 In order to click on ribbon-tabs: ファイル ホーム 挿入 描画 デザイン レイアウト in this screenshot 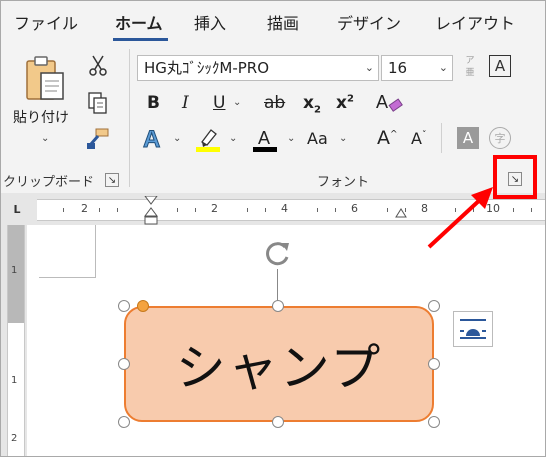, I will do `click(273, 22)`.